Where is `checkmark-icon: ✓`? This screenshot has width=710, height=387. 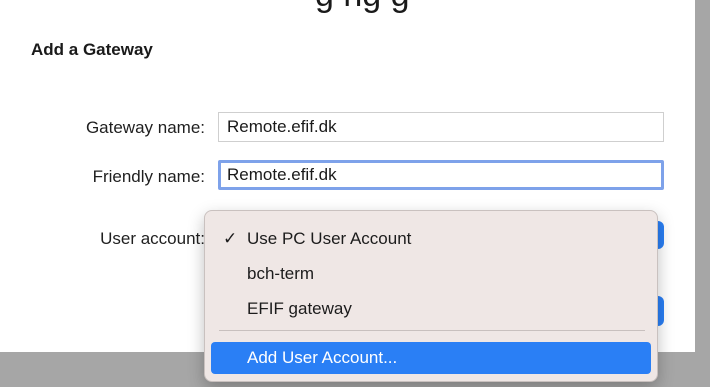
checkmark-icon: ✓ is located at coordinates (230, 238).